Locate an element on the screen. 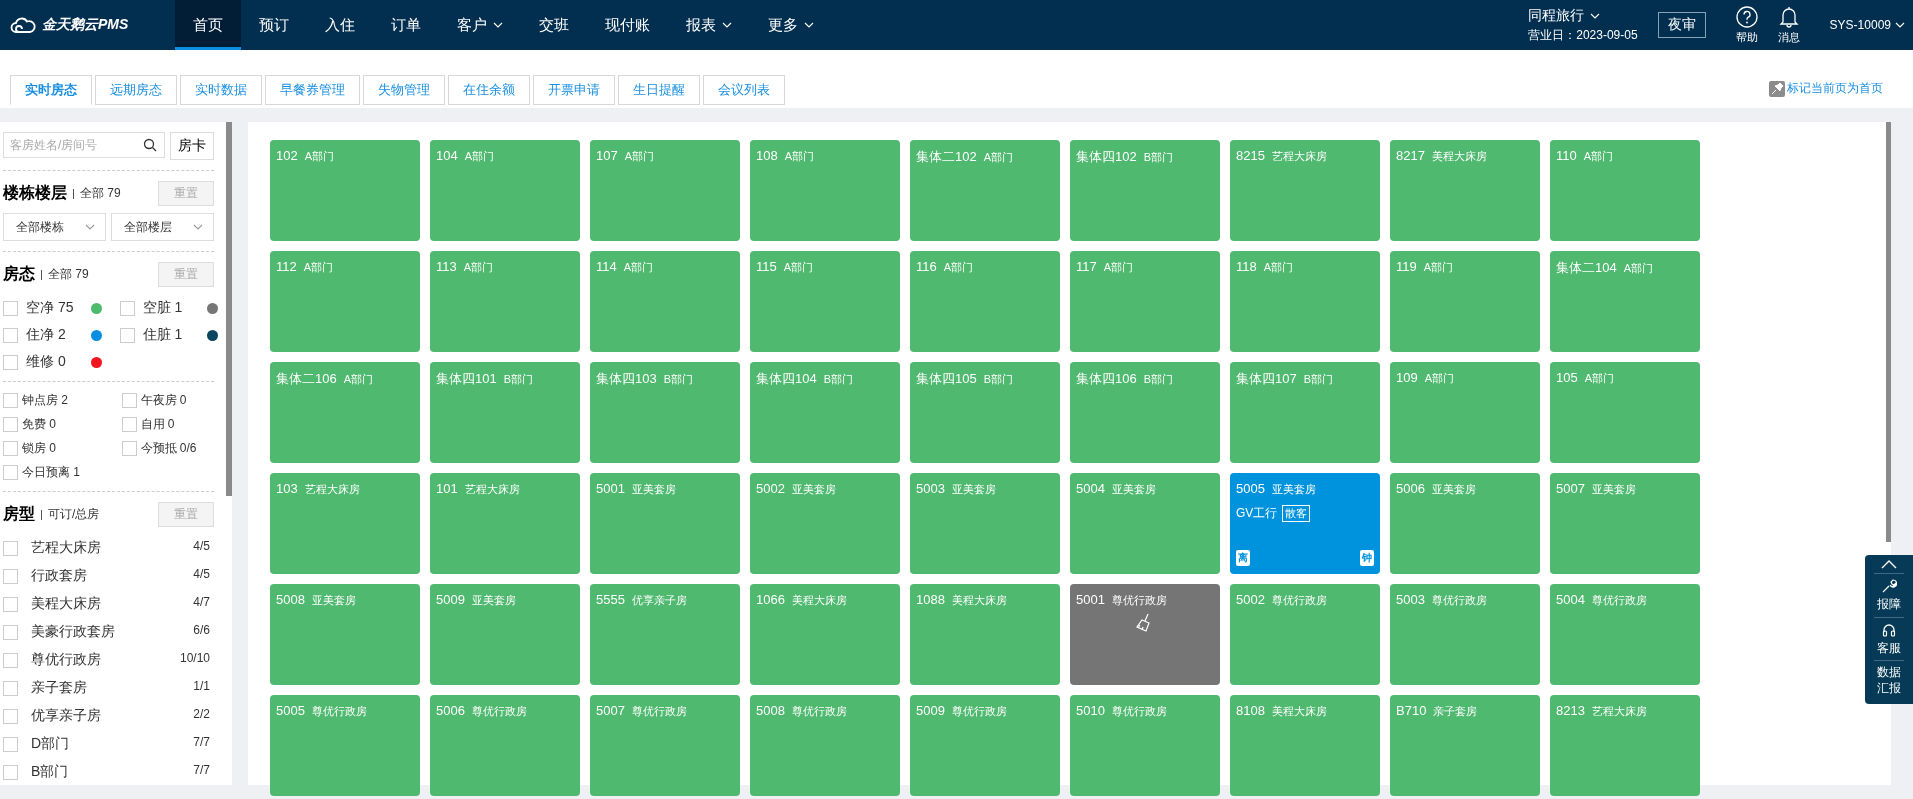 This screenshot has width=1913, height=799. room-card: 115 A部门 is located at coordinates (825, 301).